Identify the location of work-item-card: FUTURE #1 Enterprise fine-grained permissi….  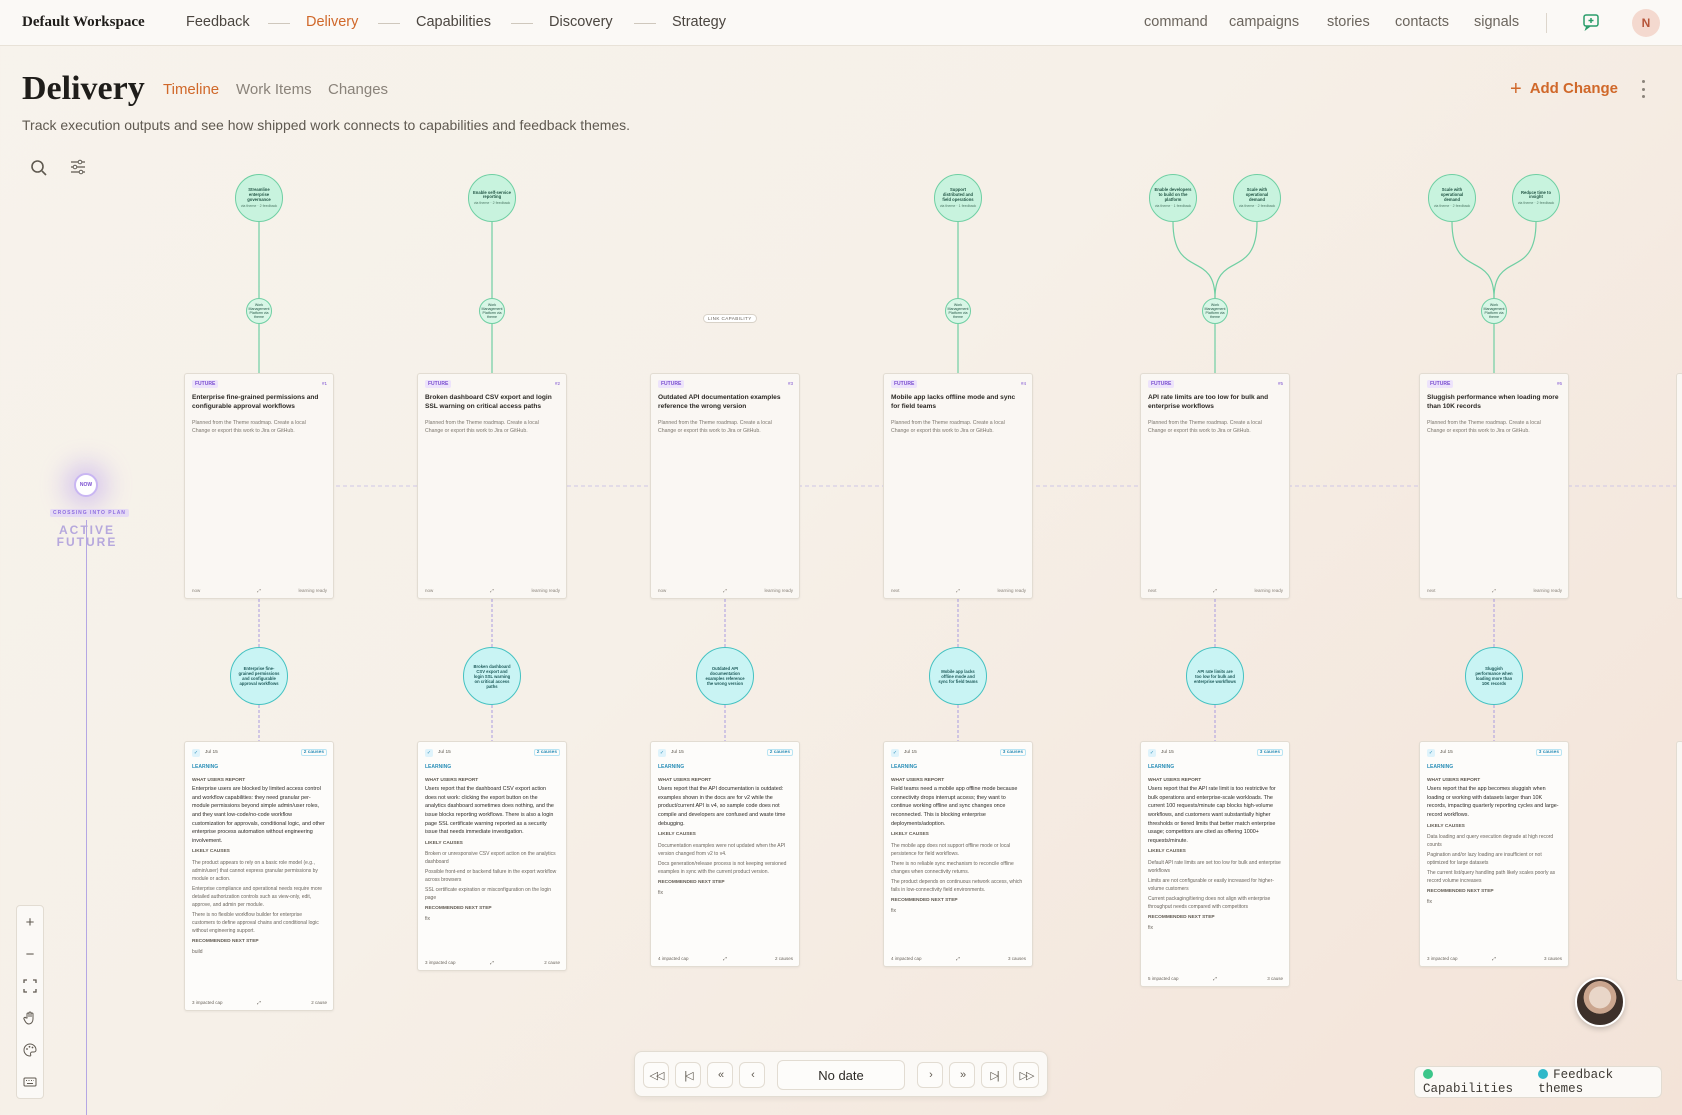
(259, 486).